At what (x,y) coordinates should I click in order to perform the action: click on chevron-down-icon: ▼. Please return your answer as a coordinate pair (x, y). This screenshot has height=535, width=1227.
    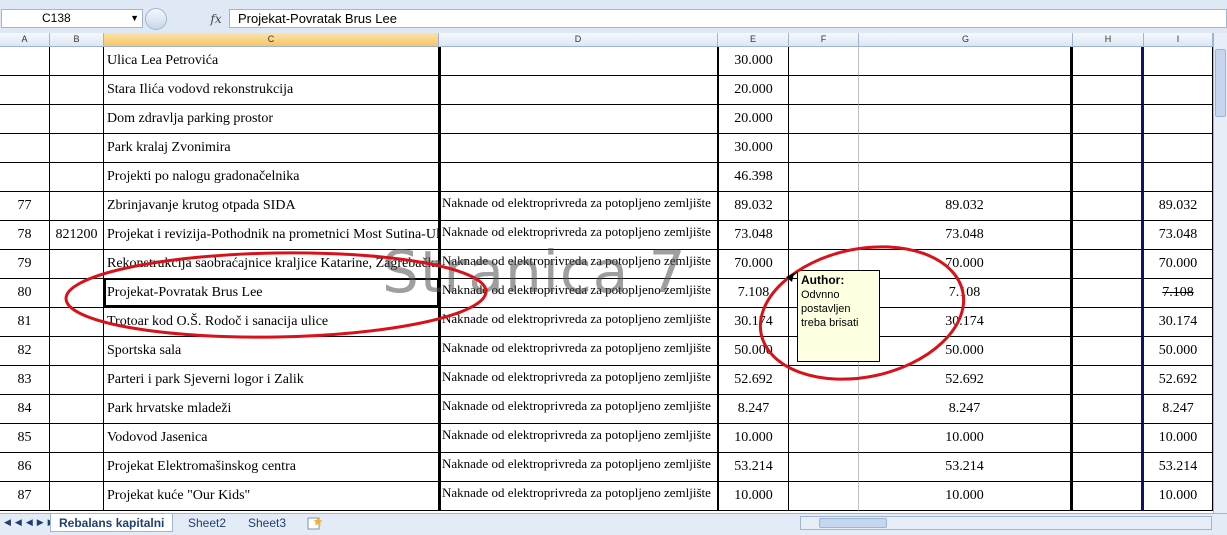
    Looking at the image, I should click on (134, 18).